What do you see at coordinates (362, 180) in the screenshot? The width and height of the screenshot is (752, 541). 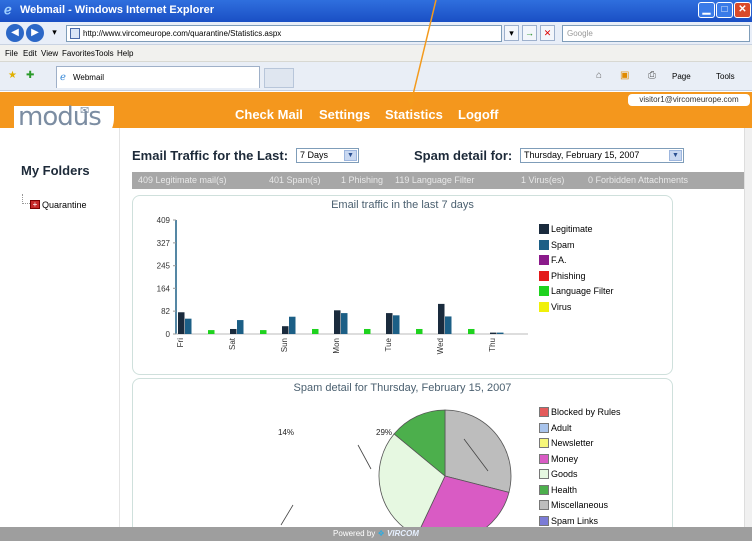 I see `stat-phishing: 1 Phishing` at bounding box center [362, 180].